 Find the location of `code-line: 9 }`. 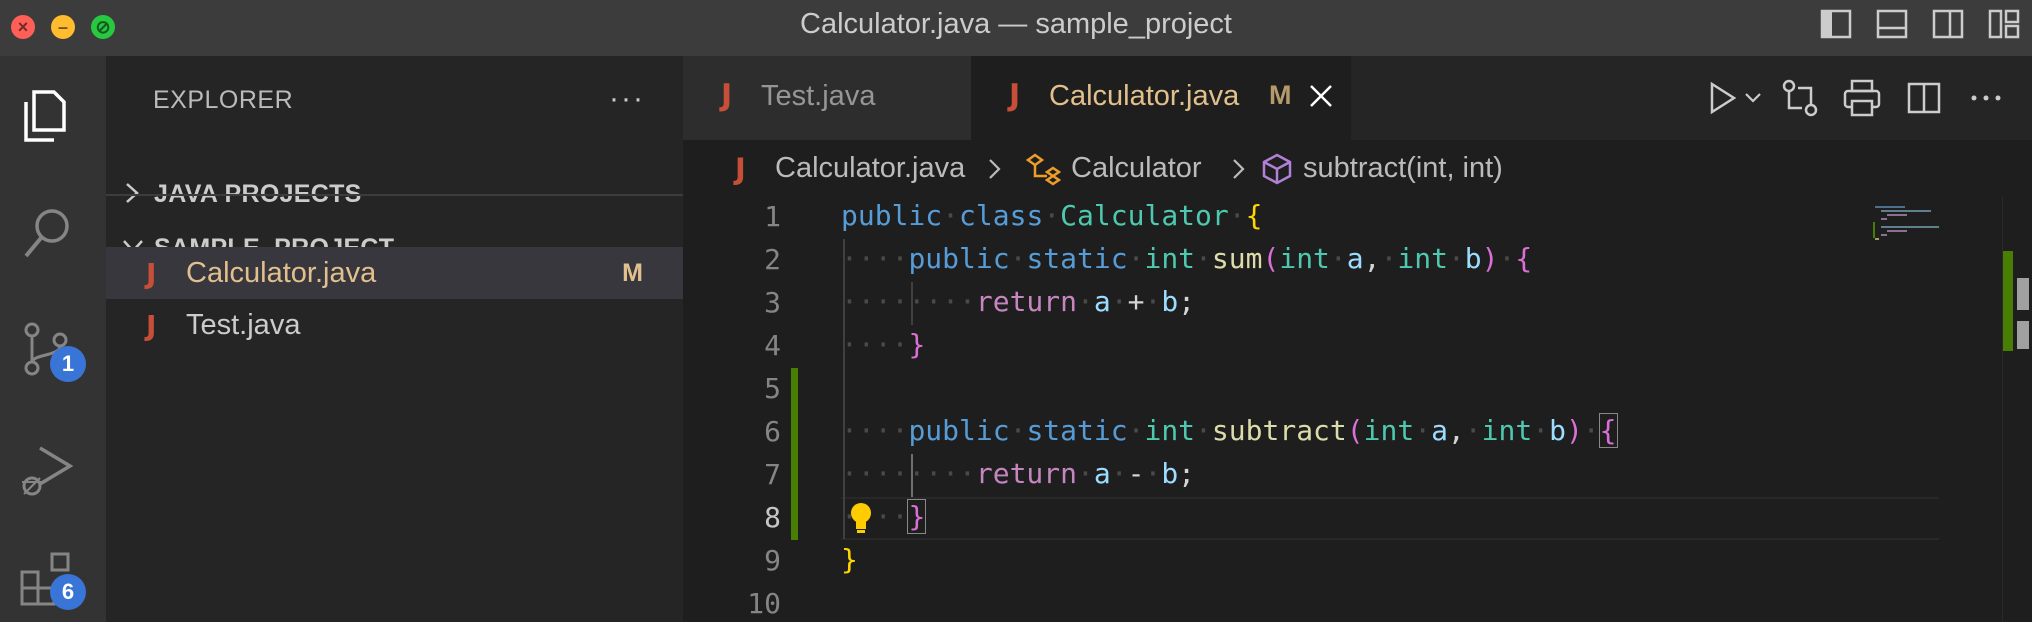

code-line: 9 } is located at coordinates (1357, 561).